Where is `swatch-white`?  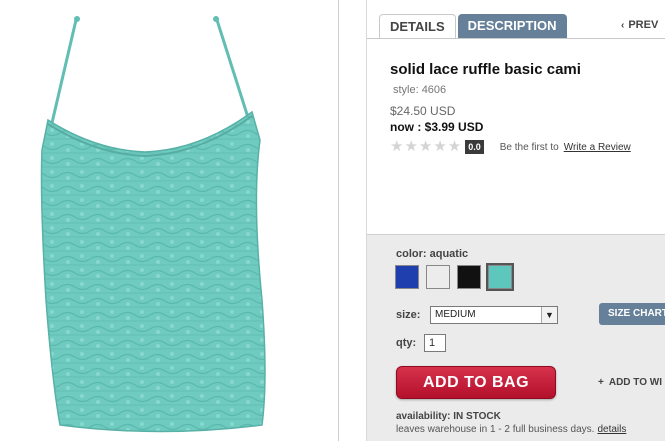 swatch-white is located at coordinates (438, 277).